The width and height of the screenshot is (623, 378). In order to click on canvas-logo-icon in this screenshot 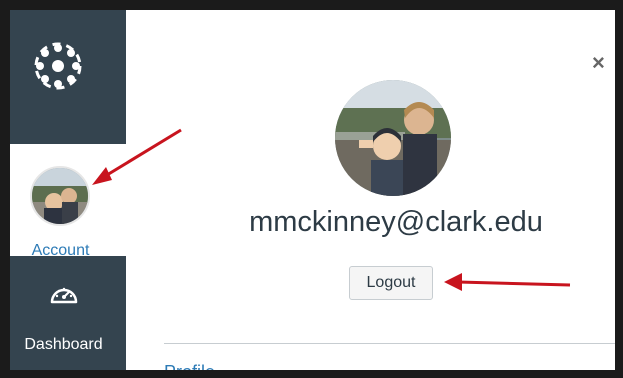, I will do `click(58, 66)`.